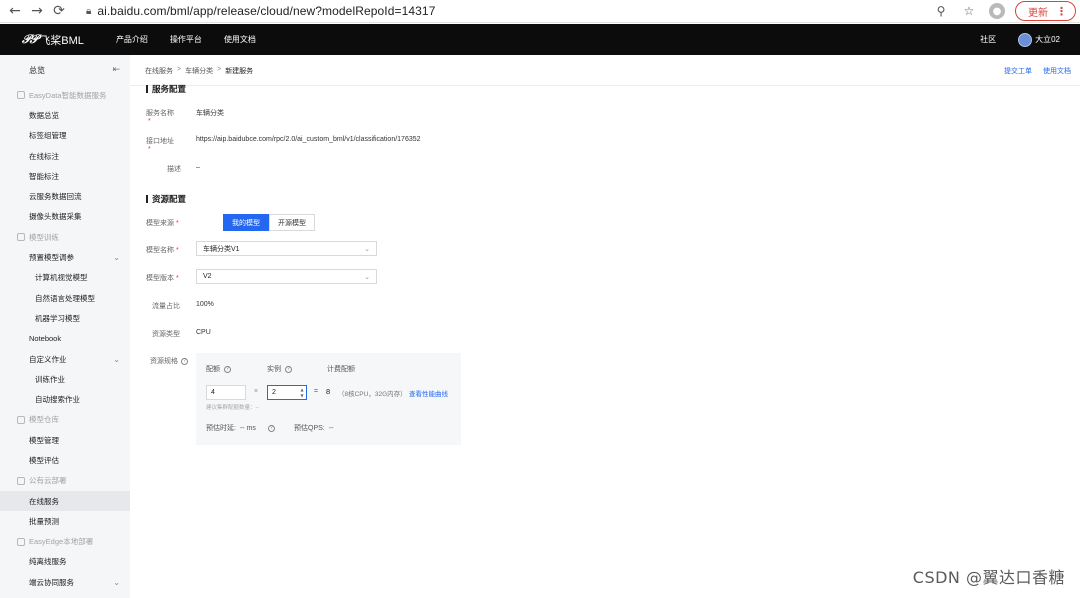  I want to click on model-source-toggle: 我的模型 开源模型, so click(269, 222).